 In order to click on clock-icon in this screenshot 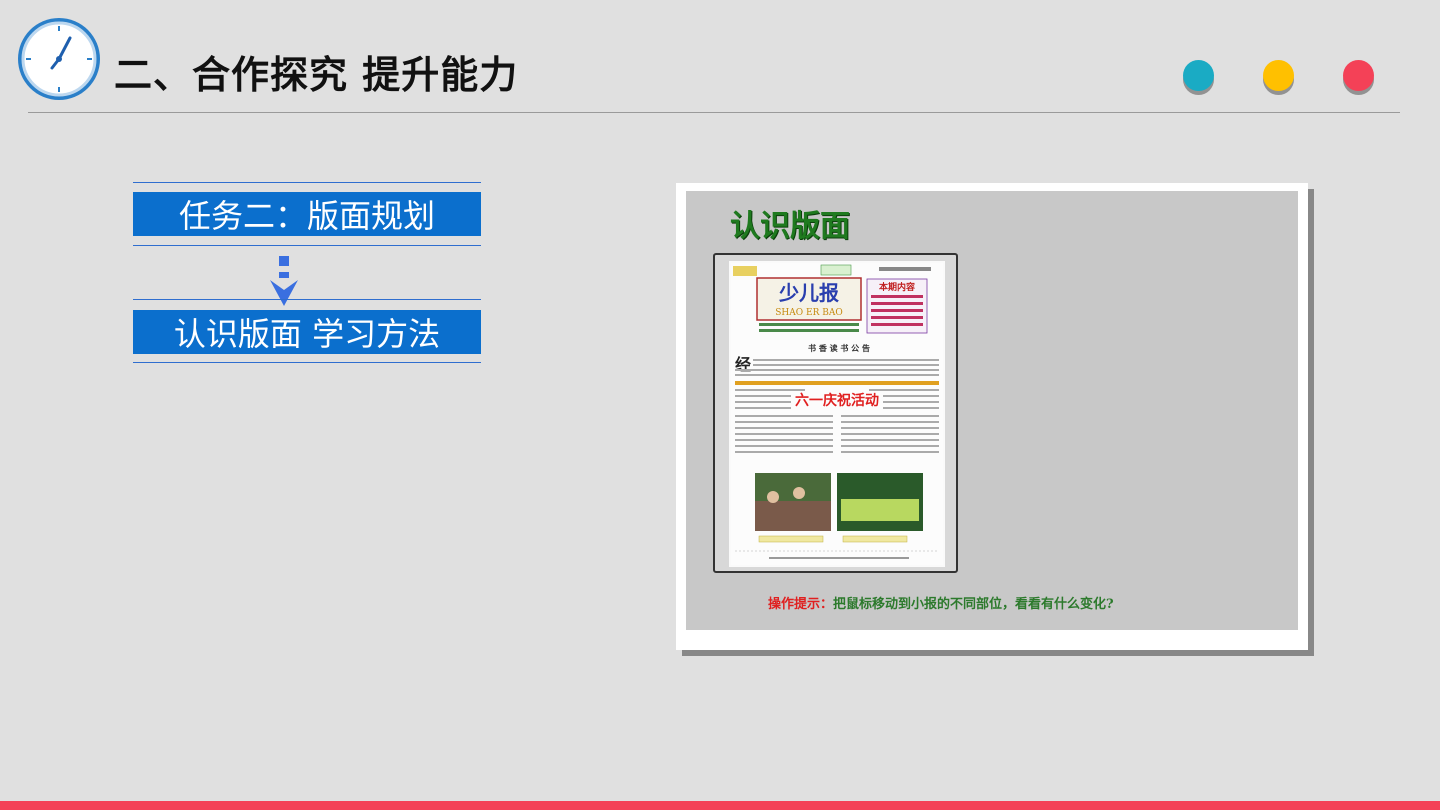, I will do `click(59, 59)`.